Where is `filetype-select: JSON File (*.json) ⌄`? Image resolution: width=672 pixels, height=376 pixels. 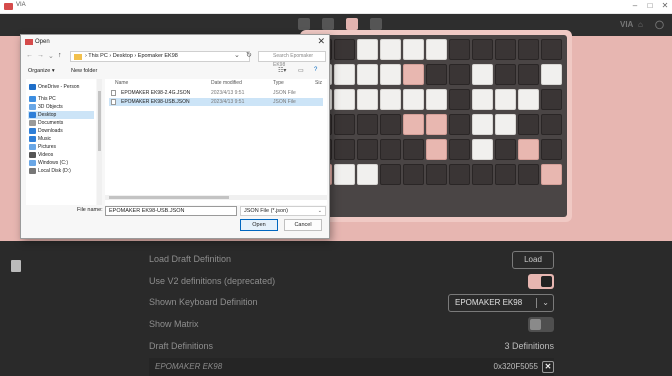 filetype-select: JSON File (*.json) ⌄ is located at coordinates (283, 211).